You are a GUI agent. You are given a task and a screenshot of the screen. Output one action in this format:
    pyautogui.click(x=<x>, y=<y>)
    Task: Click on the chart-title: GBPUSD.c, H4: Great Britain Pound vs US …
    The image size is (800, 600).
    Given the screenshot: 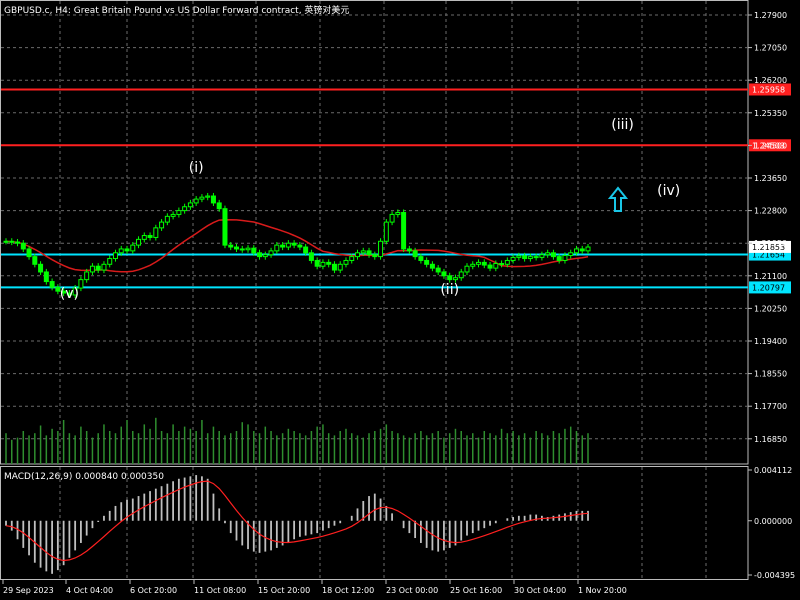 What is the action you would take?
    pyautogui.click(x=176, y=10)
    